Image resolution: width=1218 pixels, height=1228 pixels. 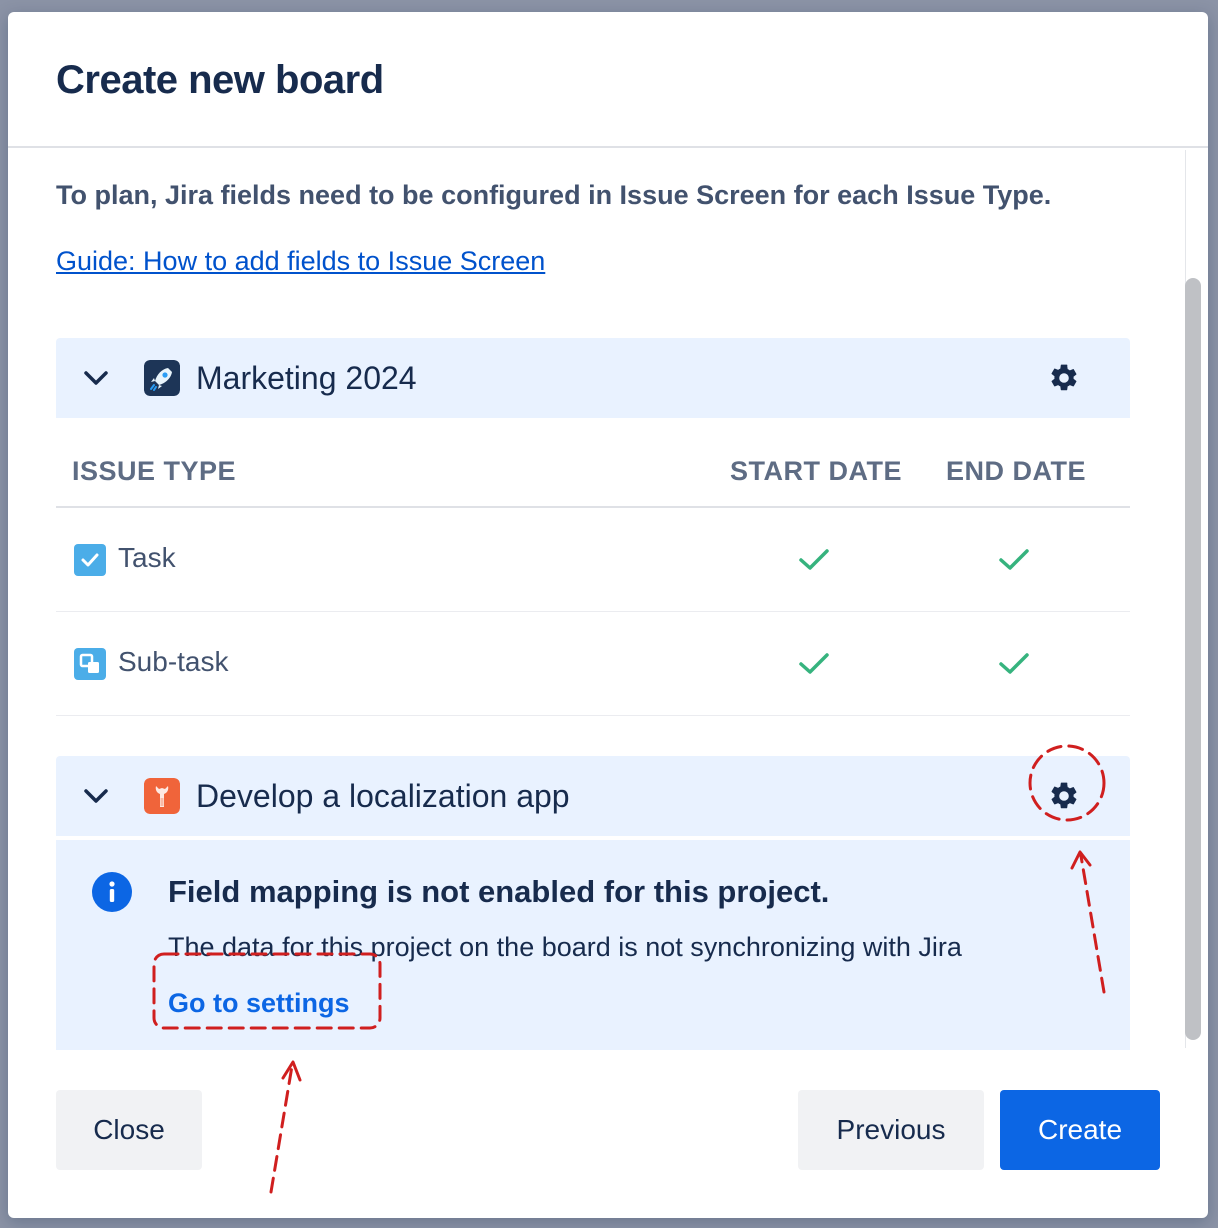 What do you see at coordinates (112, 892) in the screenshot?
I see `info-icon` at bounding box center [112, 892].